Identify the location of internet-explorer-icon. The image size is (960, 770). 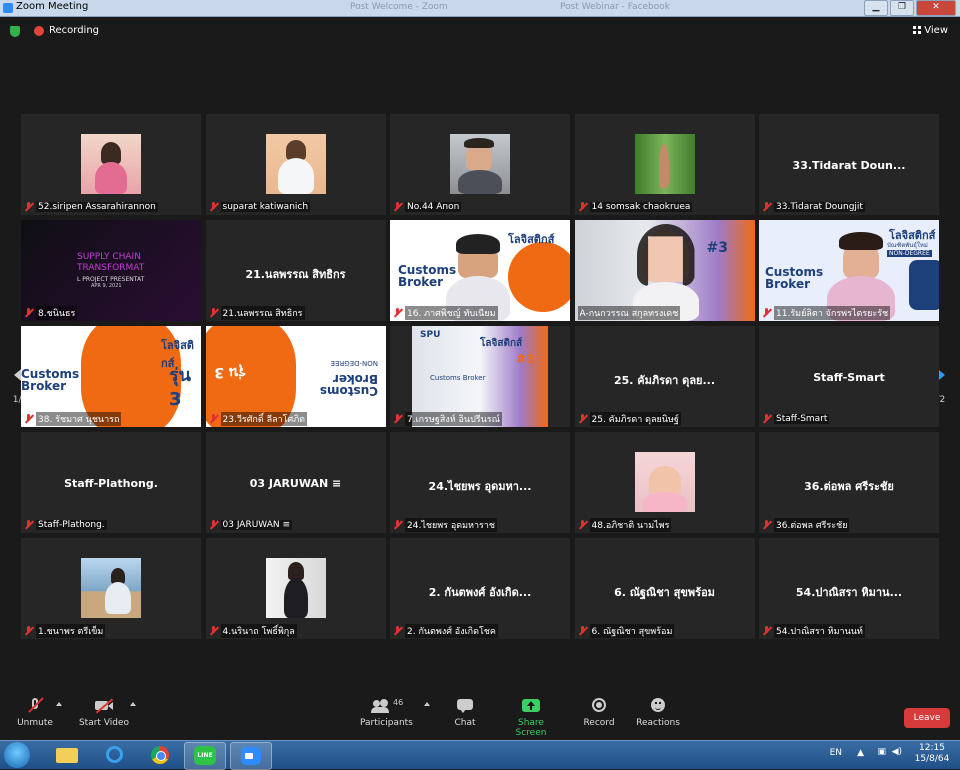
(114, 755).